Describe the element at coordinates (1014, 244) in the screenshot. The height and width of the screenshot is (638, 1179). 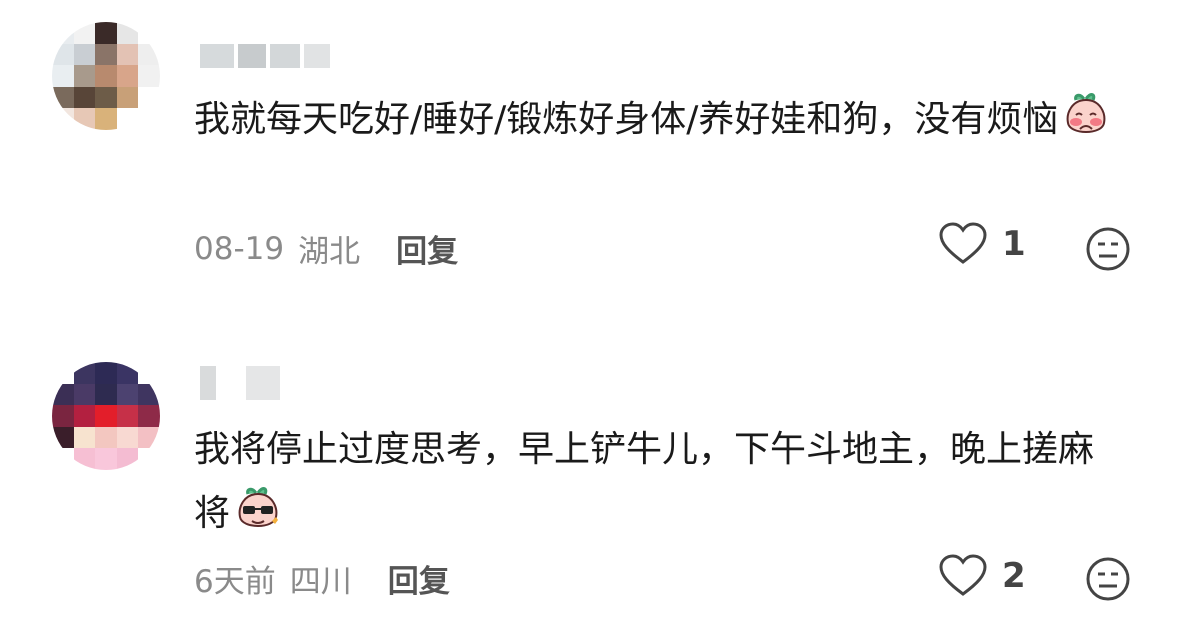
I see `like-count: 1` at that location.